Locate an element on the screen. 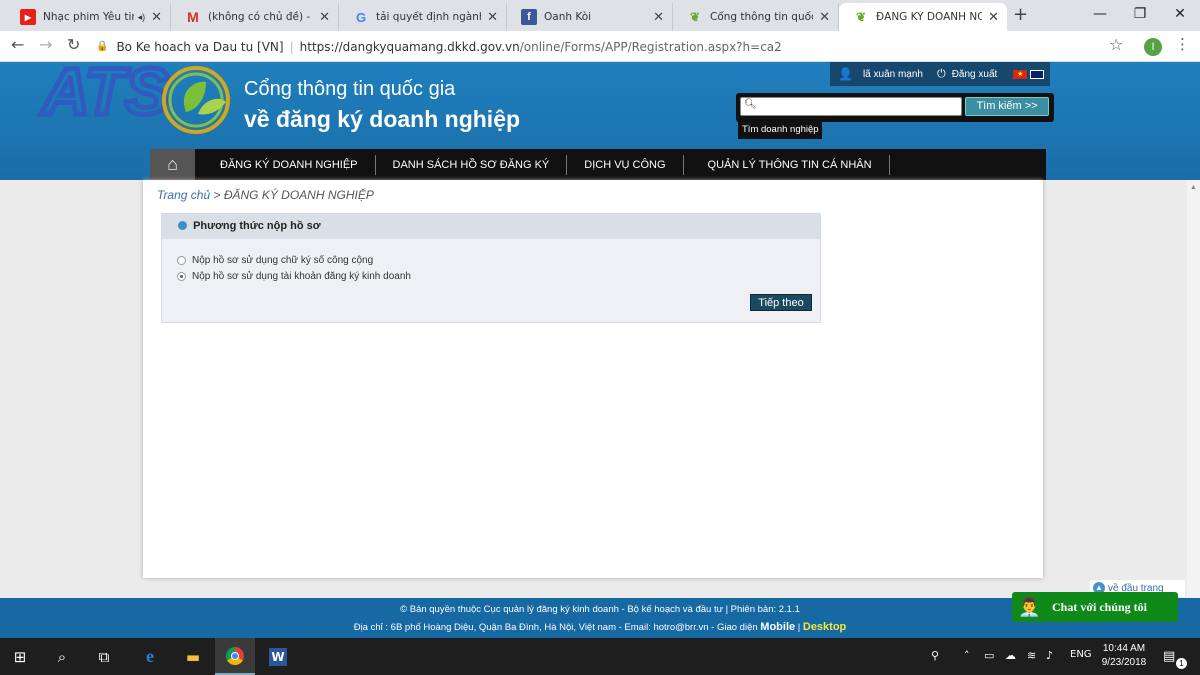 The height and width of the screenshot is (675, 1200). tab-title: Oanh Kòi is located at coordinates (568, 17).